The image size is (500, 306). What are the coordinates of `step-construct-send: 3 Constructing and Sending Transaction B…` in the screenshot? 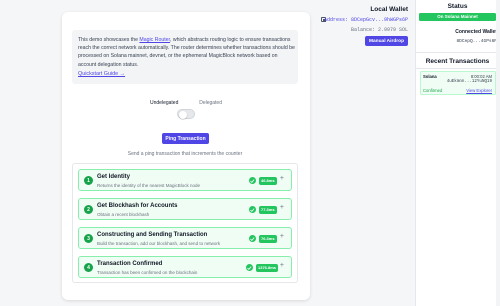 It's located at (185, 238).